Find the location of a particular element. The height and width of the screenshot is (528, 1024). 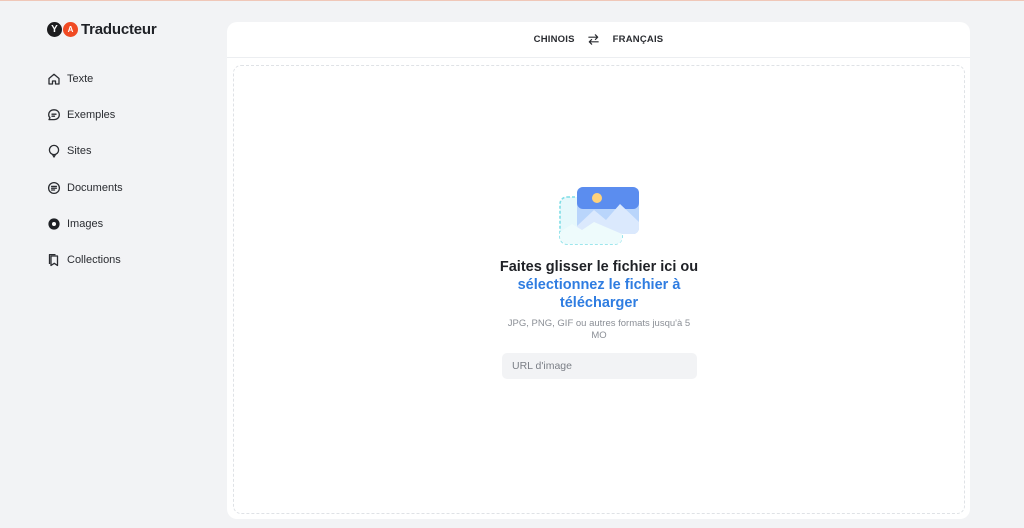

bookmark-collection-icon is located at coordinates (54, 260).